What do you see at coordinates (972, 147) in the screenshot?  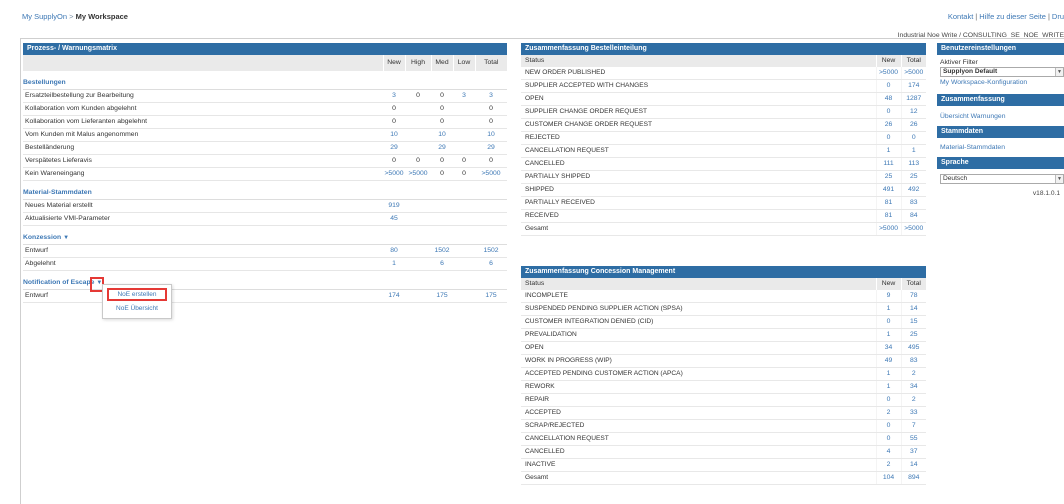 I see `material-master-link: Material-Stammdaten` at bounding box center [972, 147].